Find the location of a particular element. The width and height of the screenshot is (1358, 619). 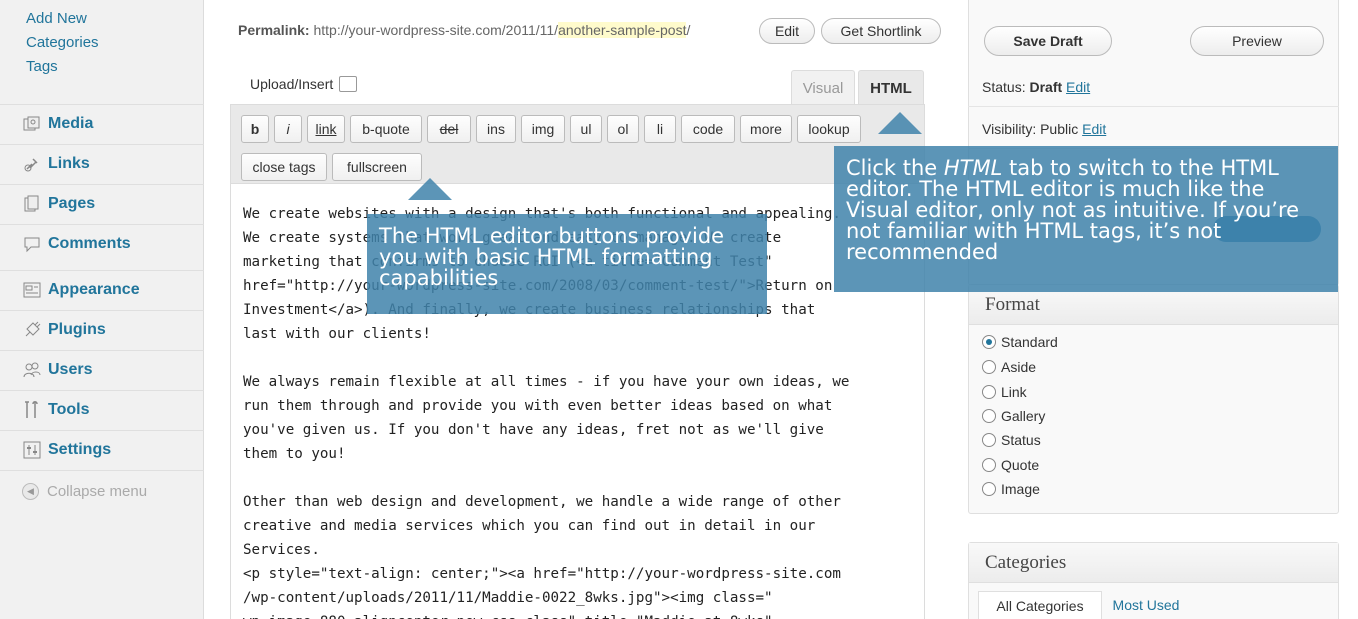

format-option-status: Status is located at coordinates (1011, 440).